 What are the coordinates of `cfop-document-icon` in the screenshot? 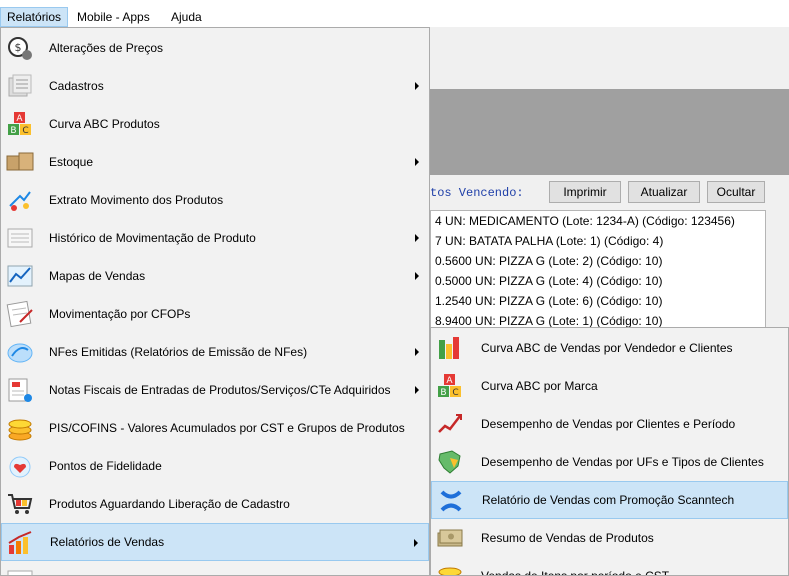 It's located at (19, 314).